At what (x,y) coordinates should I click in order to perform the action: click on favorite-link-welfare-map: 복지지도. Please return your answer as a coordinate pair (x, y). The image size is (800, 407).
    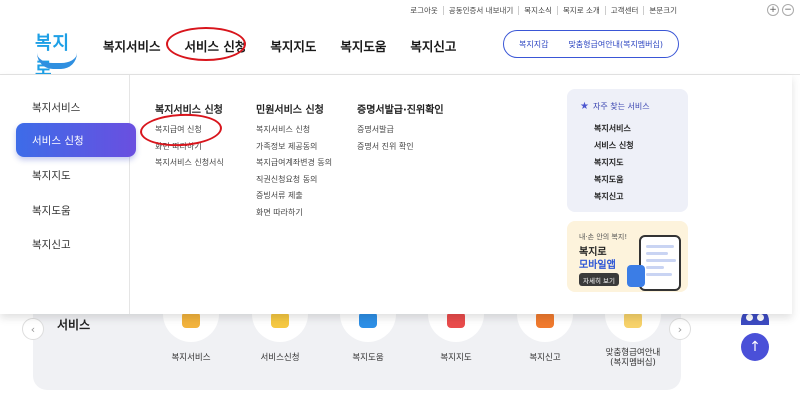
    Looking at the image, I should click on (608, 162).